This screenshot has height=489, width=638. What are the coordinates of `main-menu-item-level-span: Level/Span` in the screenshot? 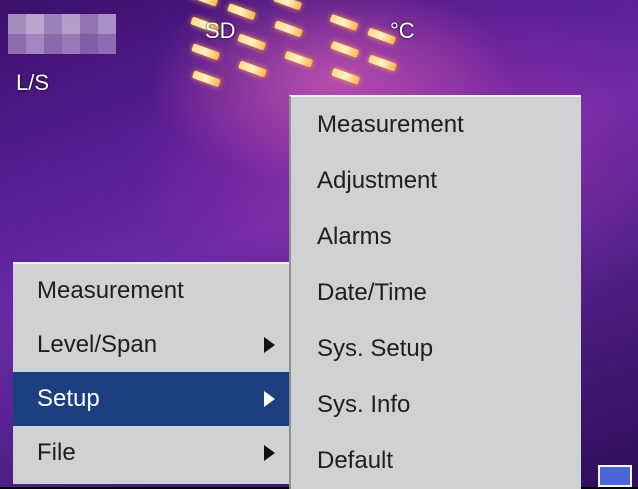 It's located at (151, 345).